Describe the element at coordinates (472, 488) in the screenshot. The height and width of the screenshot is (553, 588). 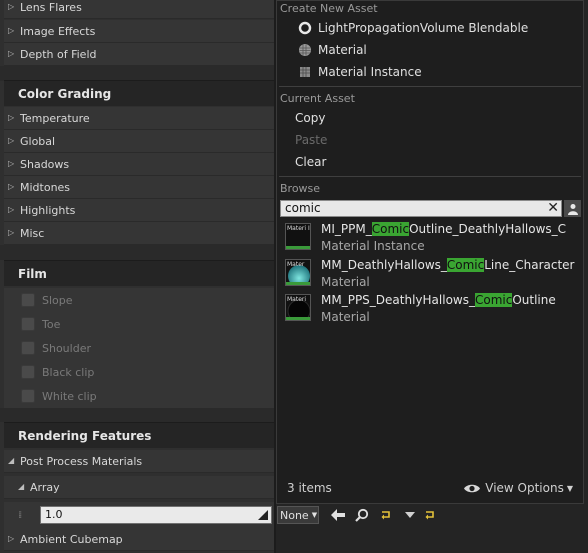
I see `eye-icon` at that location.